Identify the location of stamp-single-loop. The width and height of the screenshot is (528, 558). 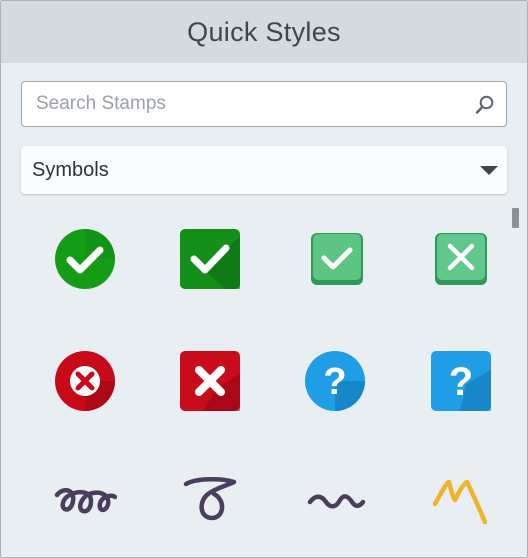
(210, 499).